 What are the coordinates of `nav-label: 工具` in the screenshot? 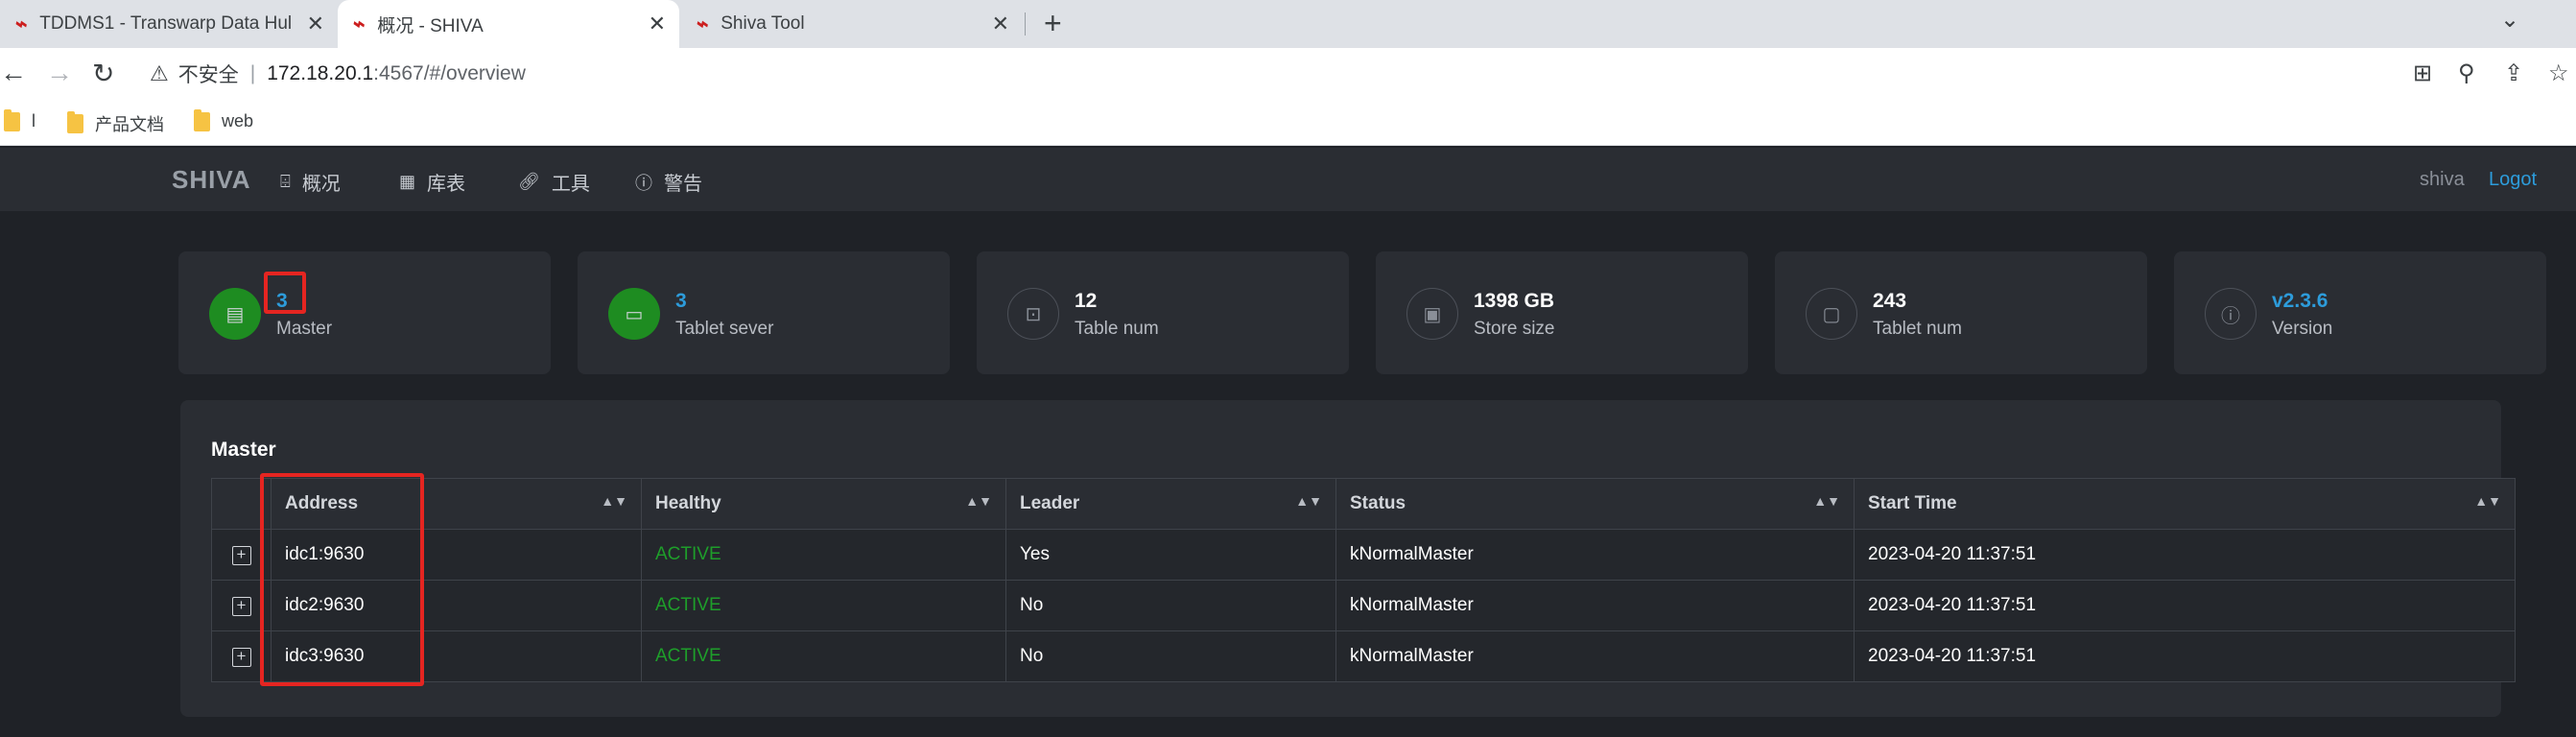 It's located at (571, 184).